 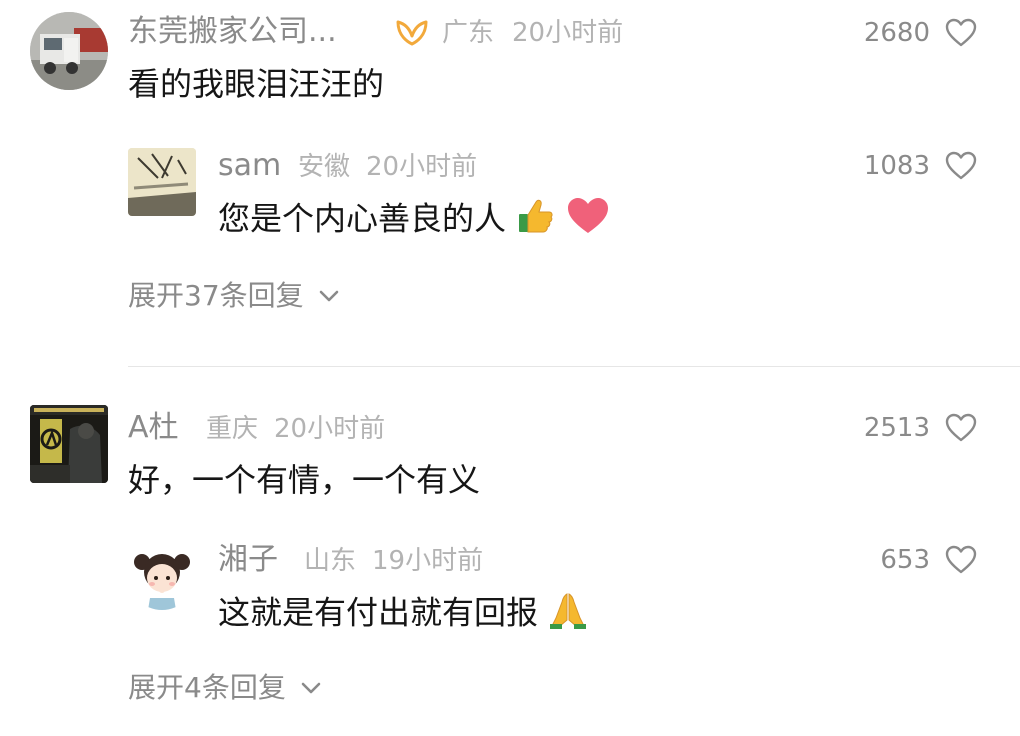 I want to click on cartoon-girl-avatar-image, so click(x=162, y=576).